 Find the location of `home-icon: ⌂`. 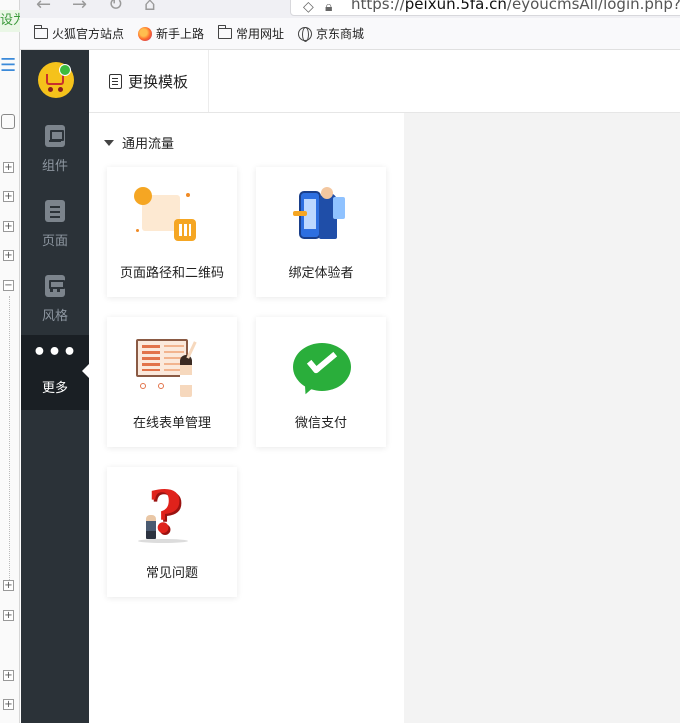

home-icon: ⌂ is located at coordinates (149, 7).